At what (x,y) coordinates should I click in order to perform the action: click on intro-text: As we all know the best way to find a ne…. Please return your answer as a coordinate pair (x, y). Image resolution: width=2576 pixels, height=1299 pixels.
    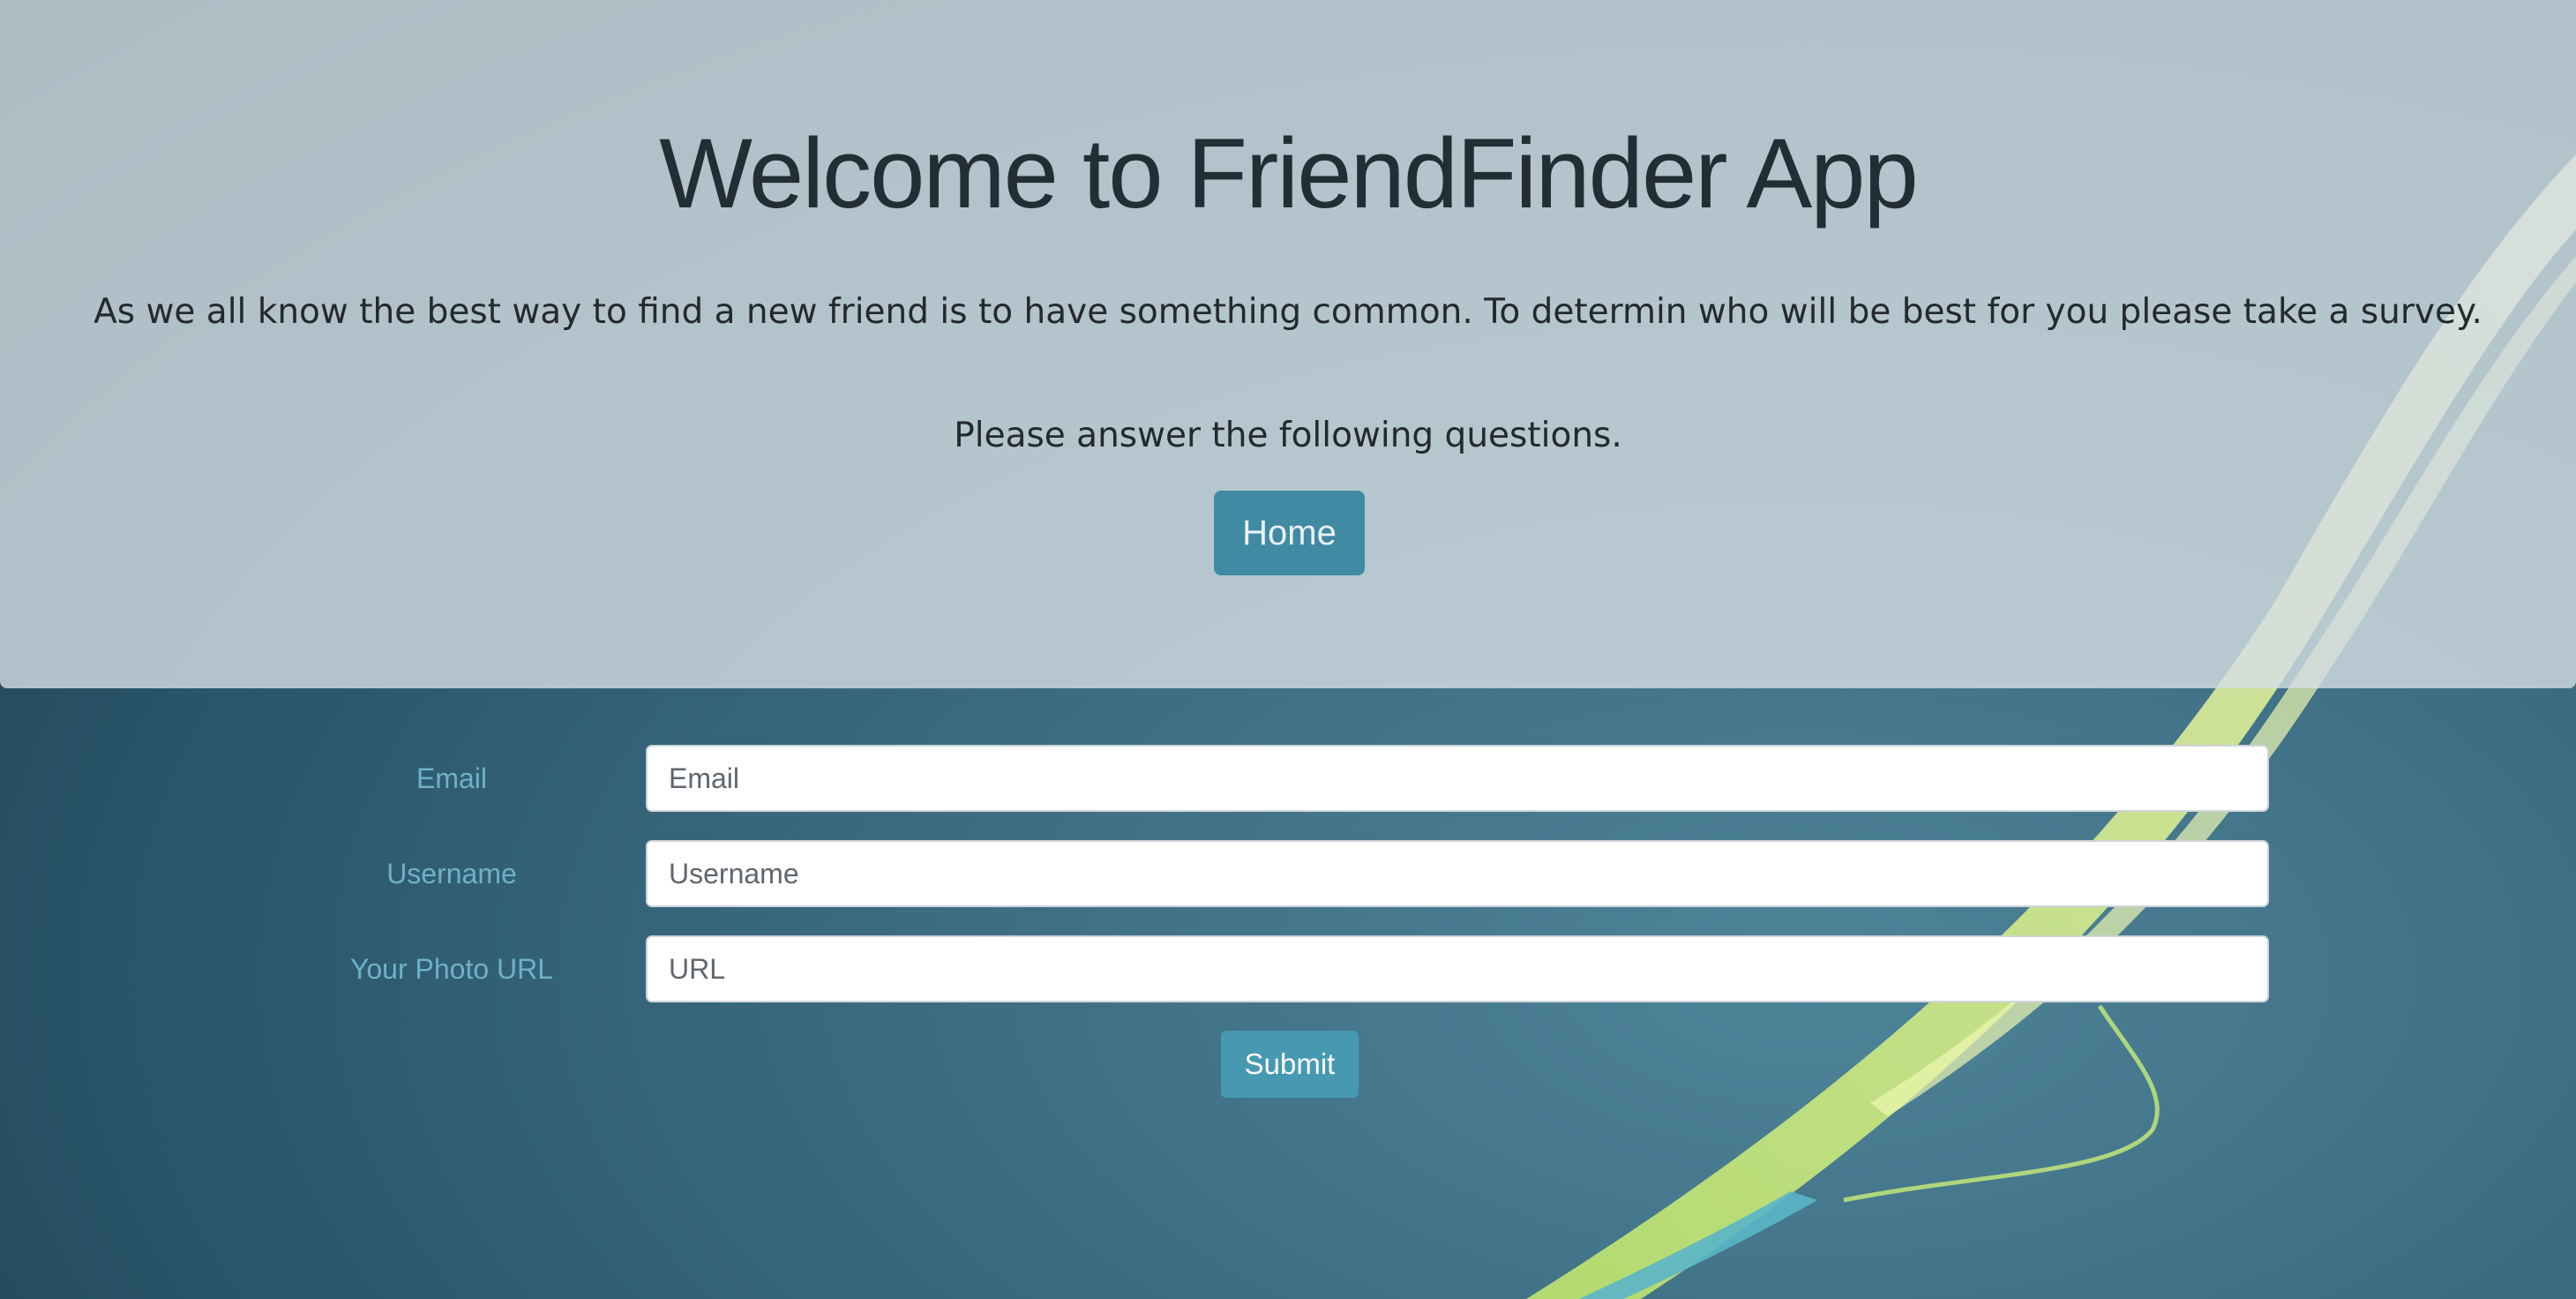
    Looking at the image, I should click on (1288, 312).